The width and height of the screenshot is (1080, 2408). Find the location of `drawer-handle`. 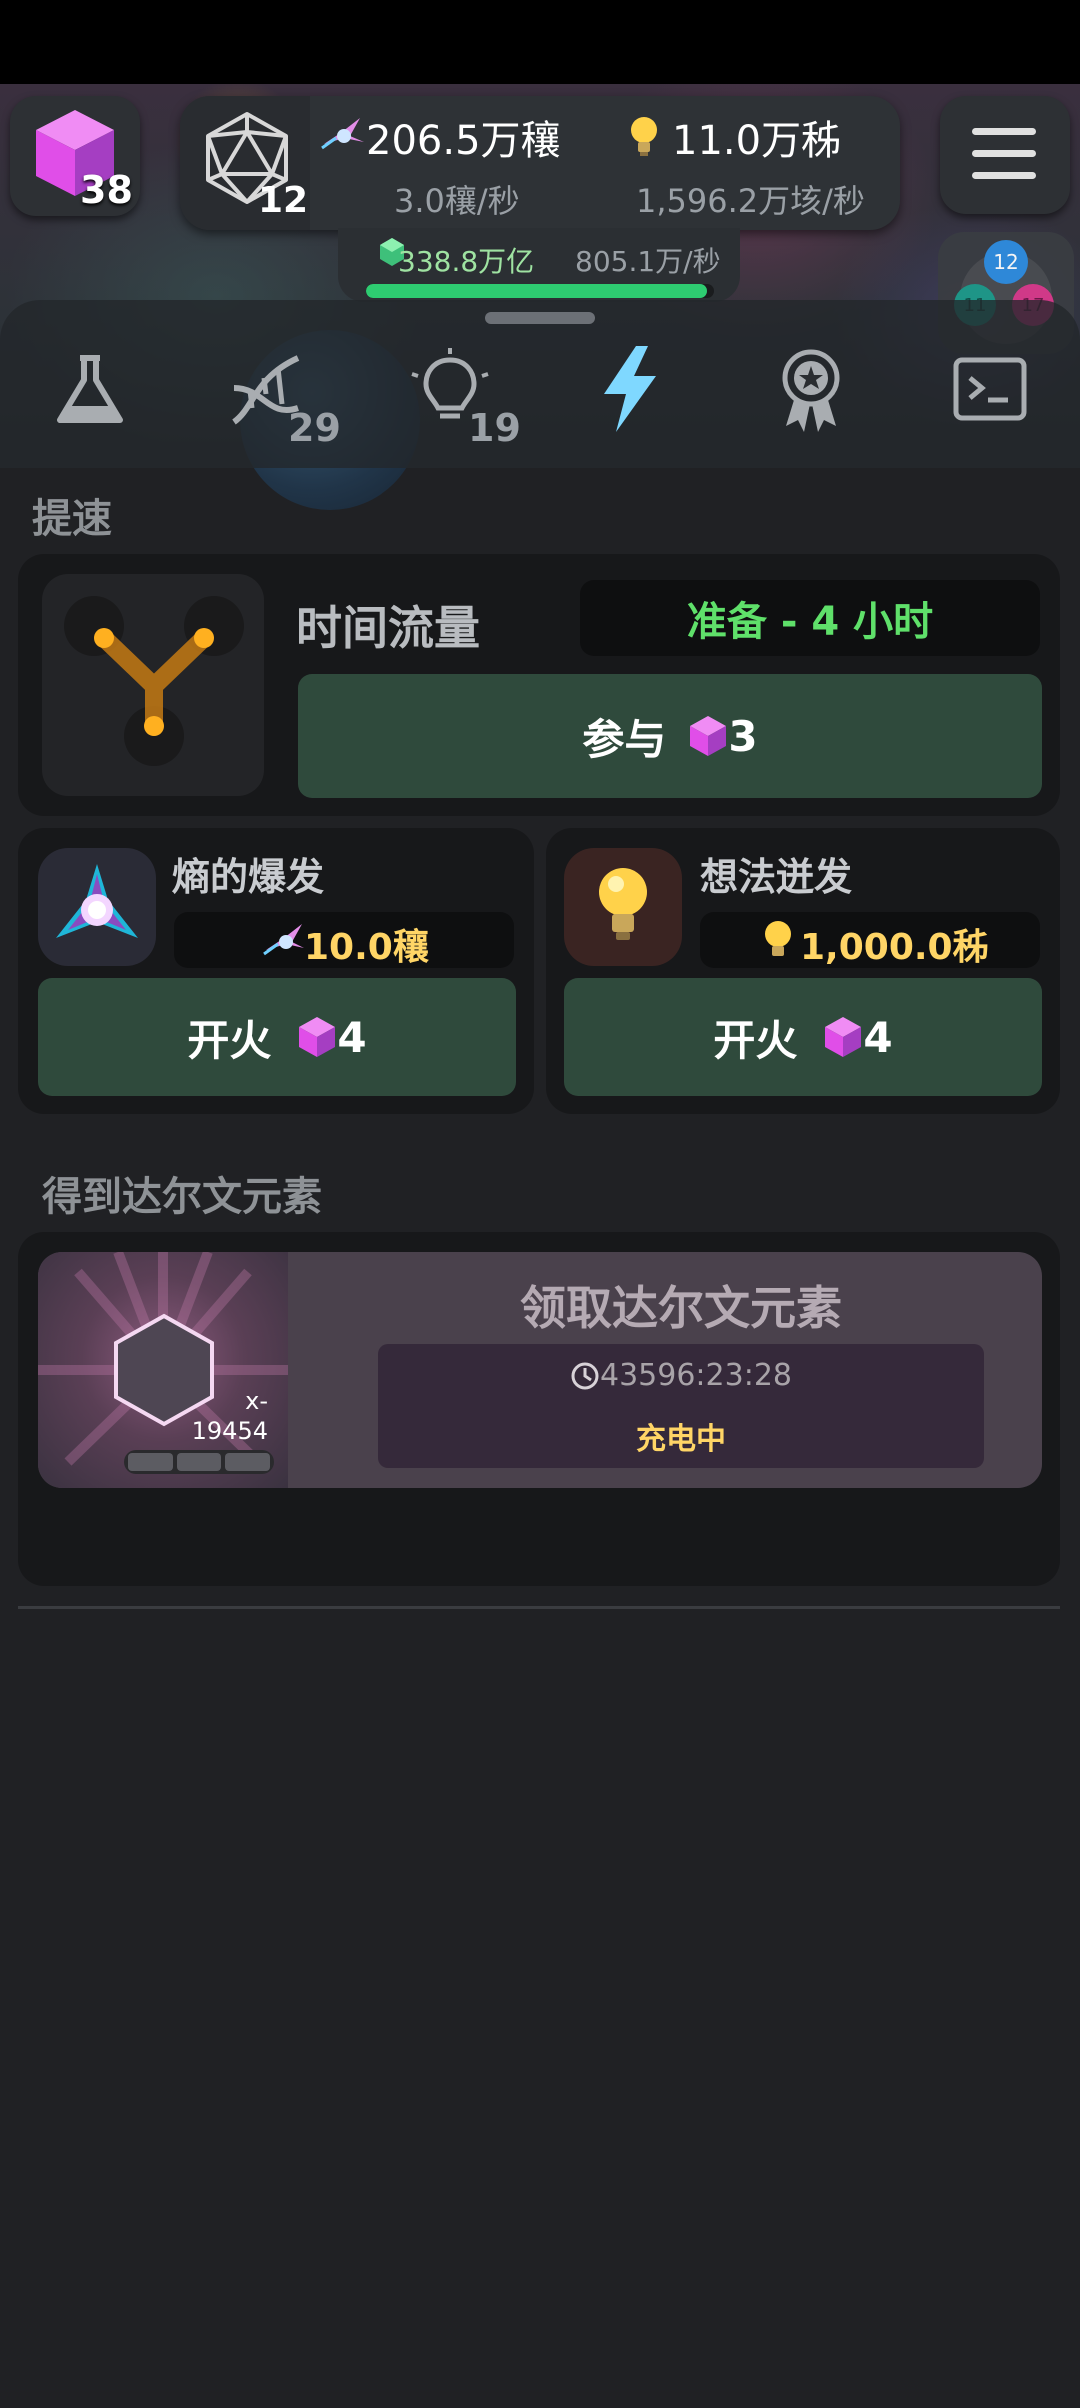

drawer-handle is located at coordinates (540, 318).